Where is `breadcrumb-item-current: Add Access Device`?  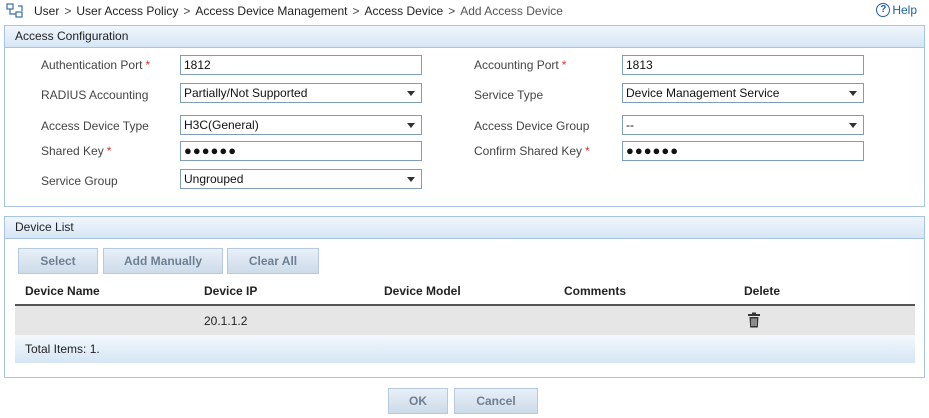 breadcrumb-item-current: Add Access Device is located at coordinates (511, 11).